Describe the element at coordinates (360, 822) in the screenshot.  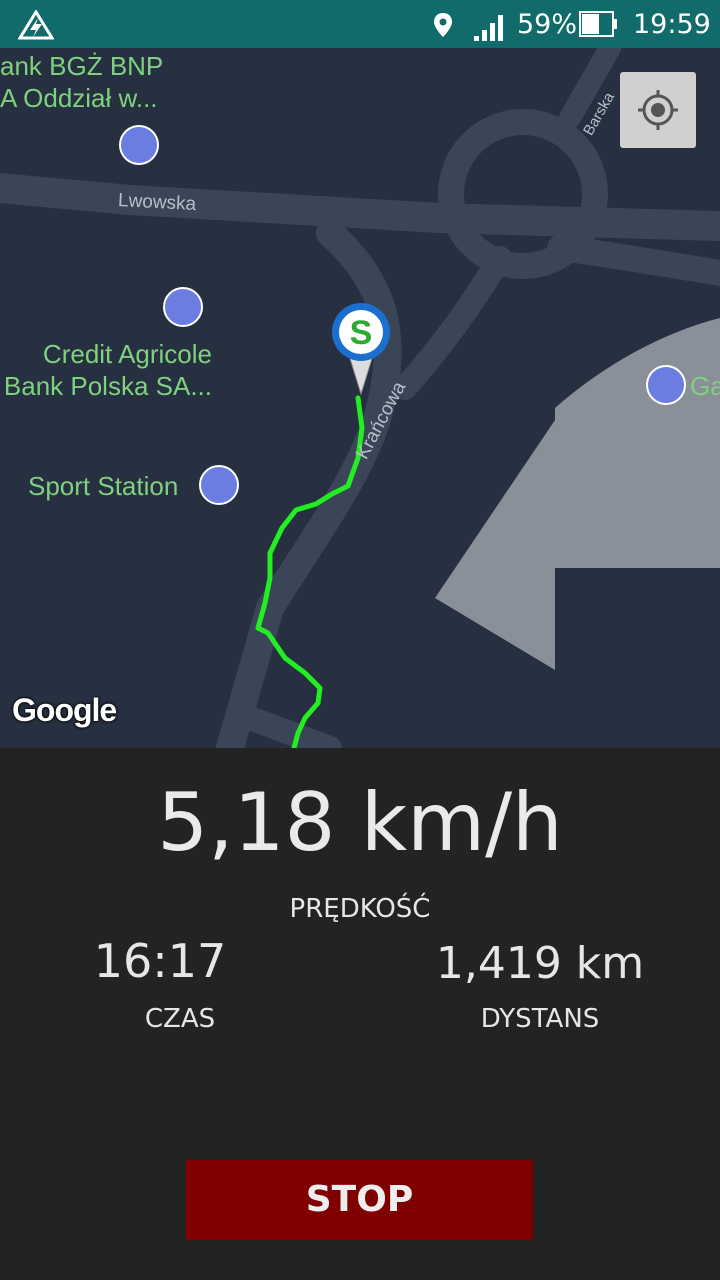
I see `speed-value: 5,18 km/h` at that location.